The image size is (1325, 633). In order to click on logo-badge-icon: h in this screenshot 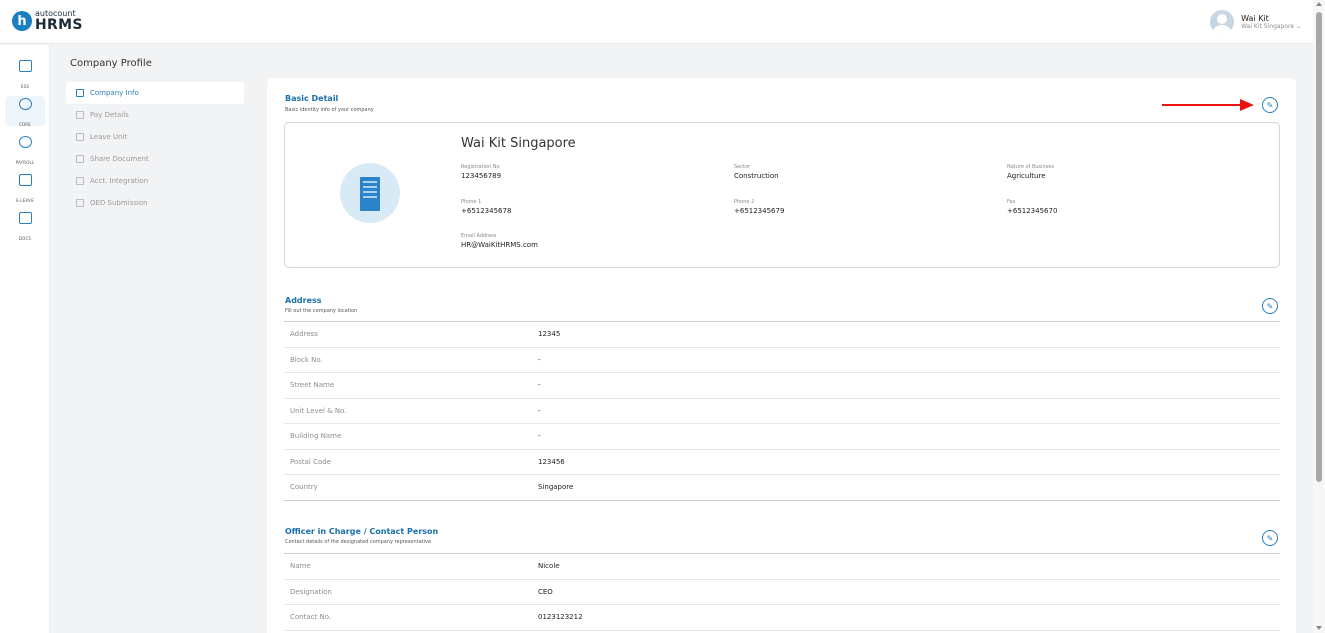, I will do `click(22, 21)`.